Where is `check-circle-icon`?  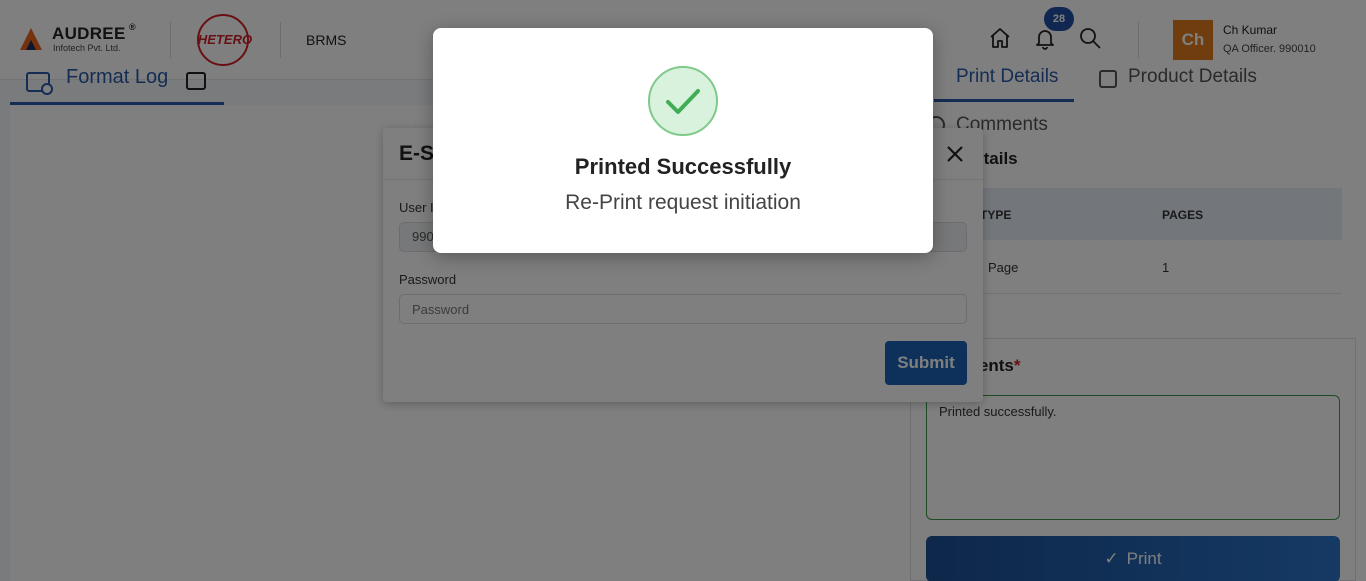
check-circle-icon is located at coordinates (683, 101).